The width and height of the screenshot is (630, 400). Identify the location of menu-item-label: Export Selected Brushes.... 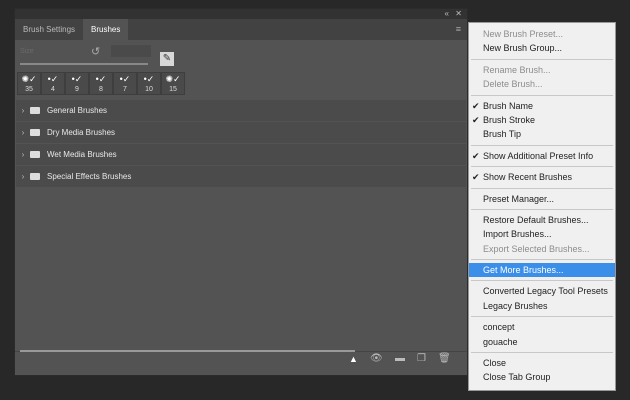
(536, 248).